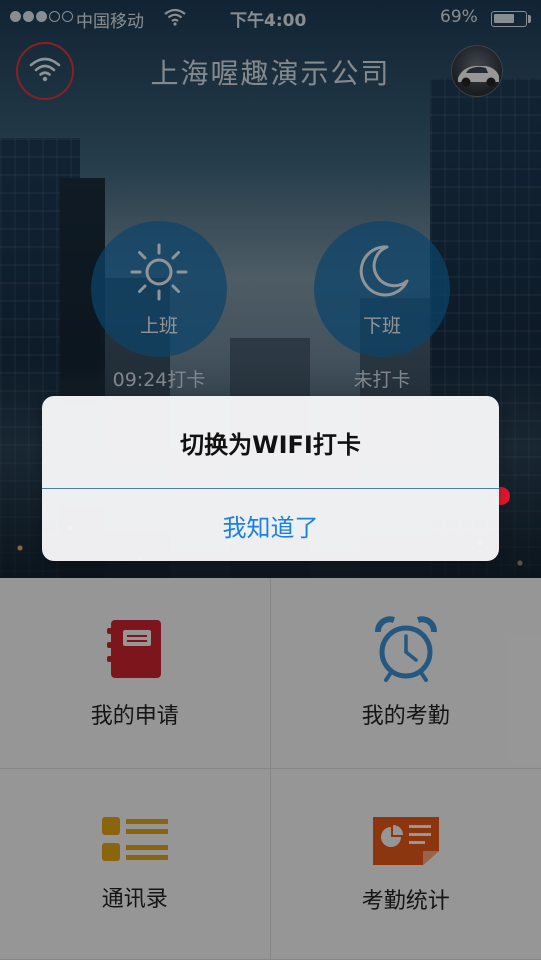 This screenshot has width=541, height=960. What do you see at coordinates (270, 444) in the screenshot?
I see `alert-message: 切换为WIFI打卡` at bounding box center [270, 444].